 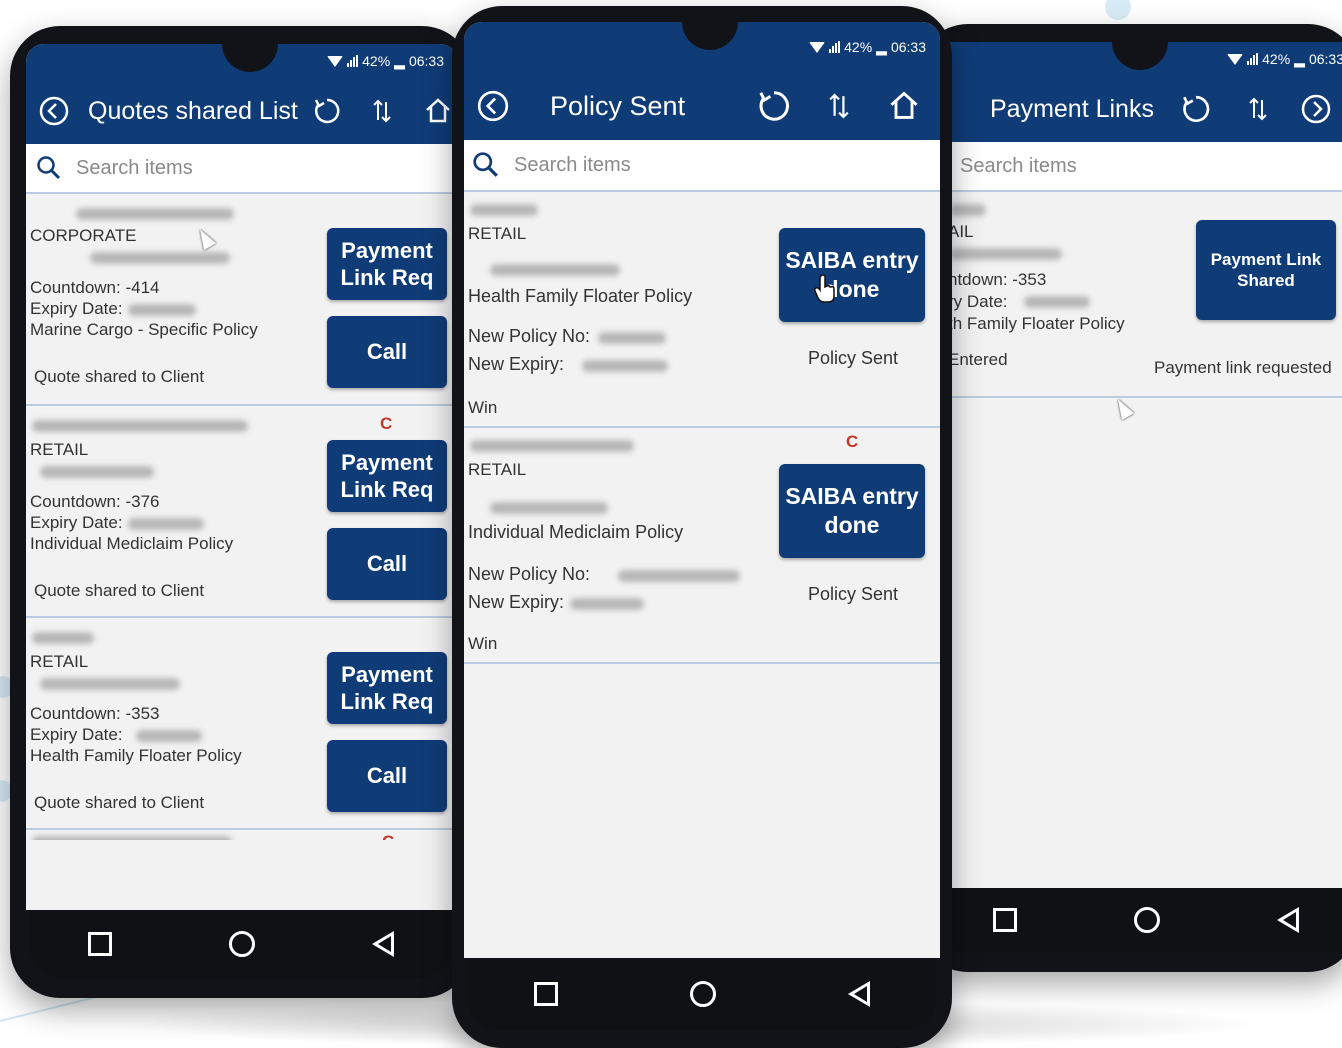 What do you see at coordinates (242, 835) in the screenshot?
I see `list-item-partial: C` at bounding box center [242, 835].